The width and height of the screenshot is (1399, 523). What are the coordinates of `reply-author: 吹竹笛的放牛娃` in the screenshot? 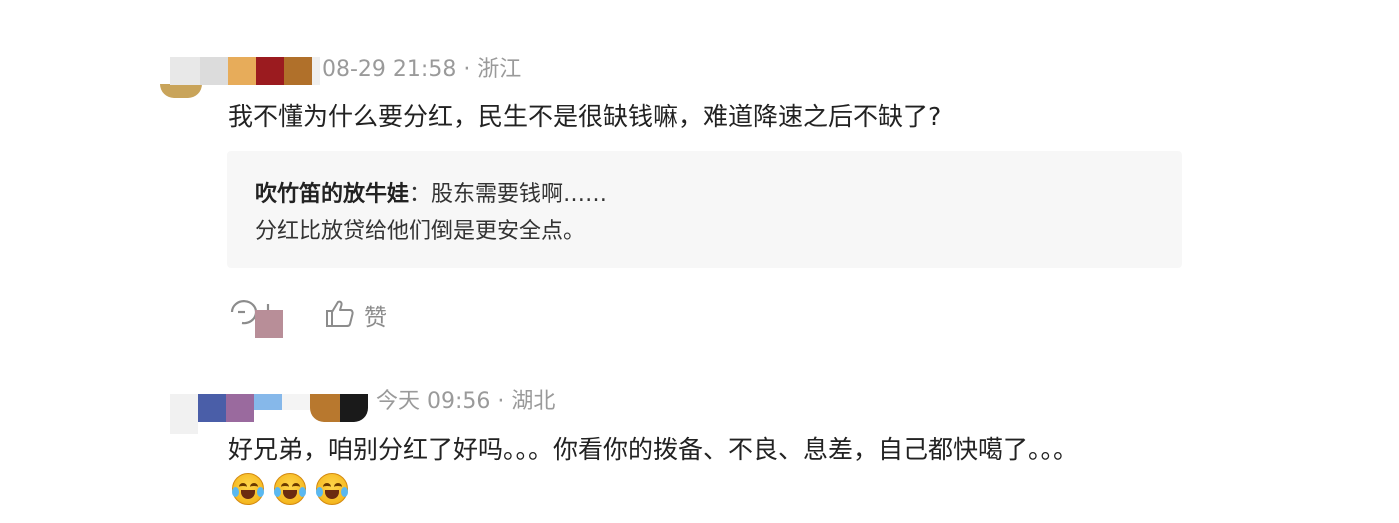 It's located at (332, 194).